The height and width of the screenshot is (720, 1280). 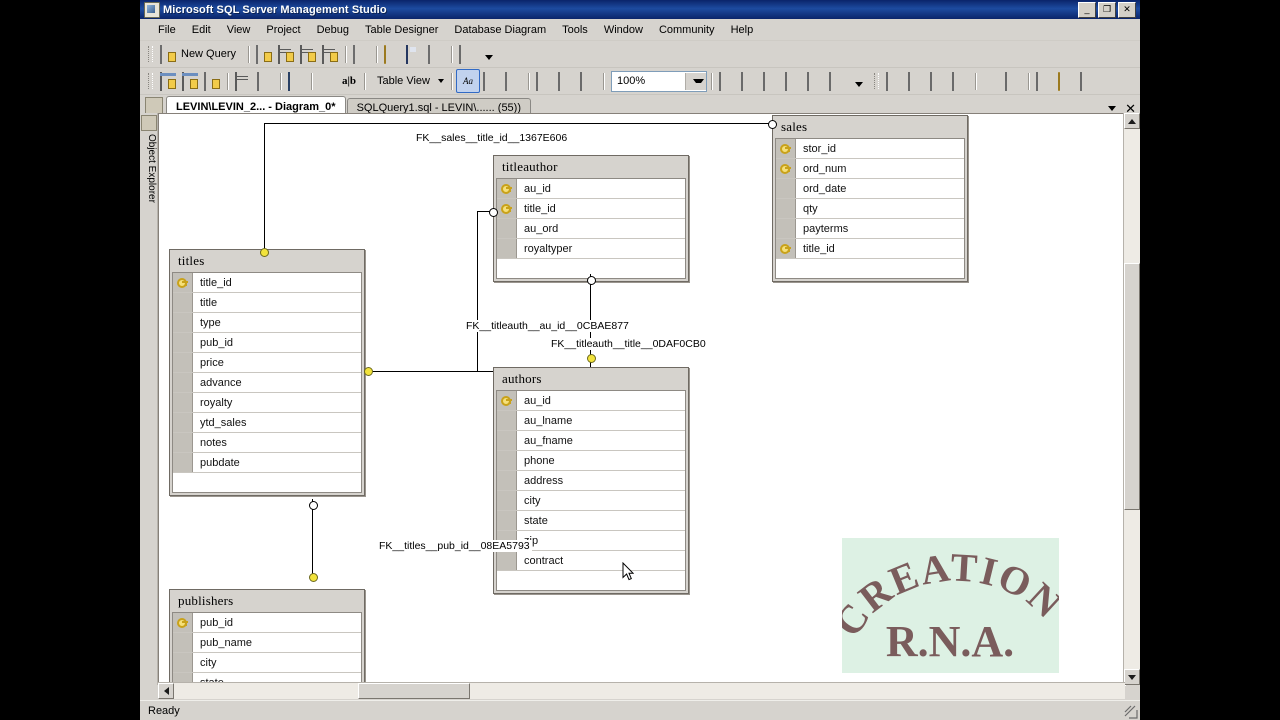 What do you see at coordinates (771, 81) in the screenshot?
I see `object-explorer-details-icon` at bounding box center [771, 81].